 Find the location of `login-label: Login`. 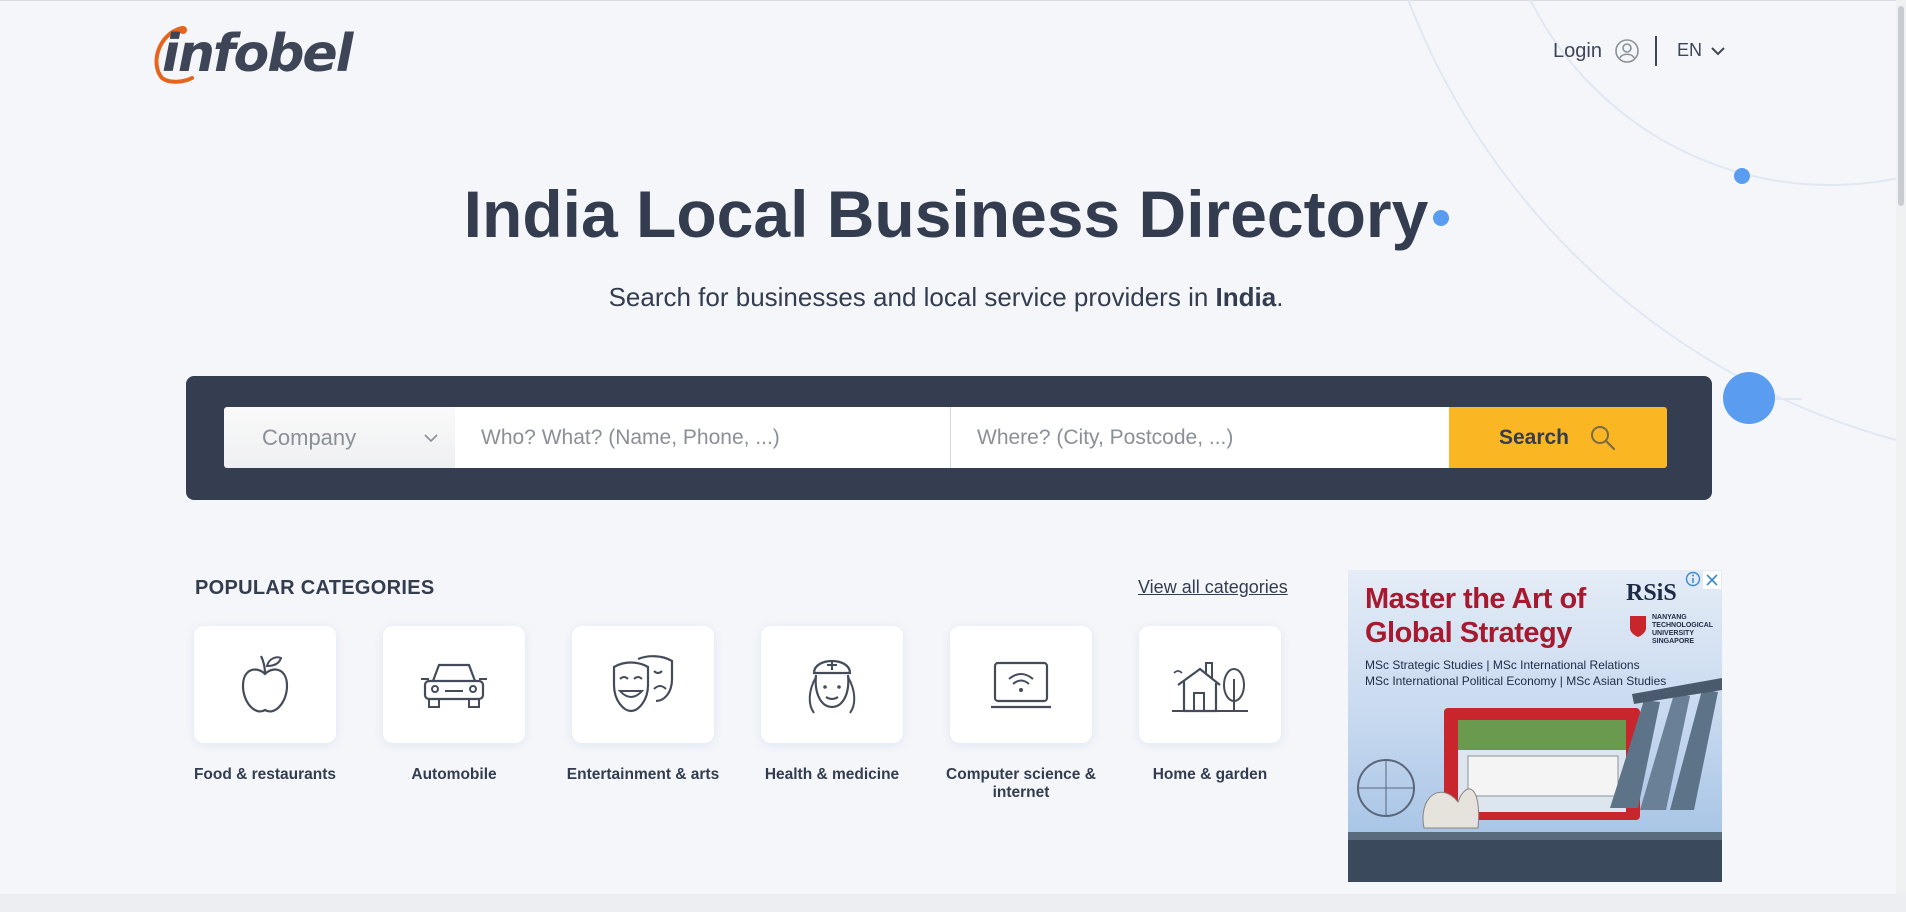

login-label: Login is located at coordinates (1577, 50).